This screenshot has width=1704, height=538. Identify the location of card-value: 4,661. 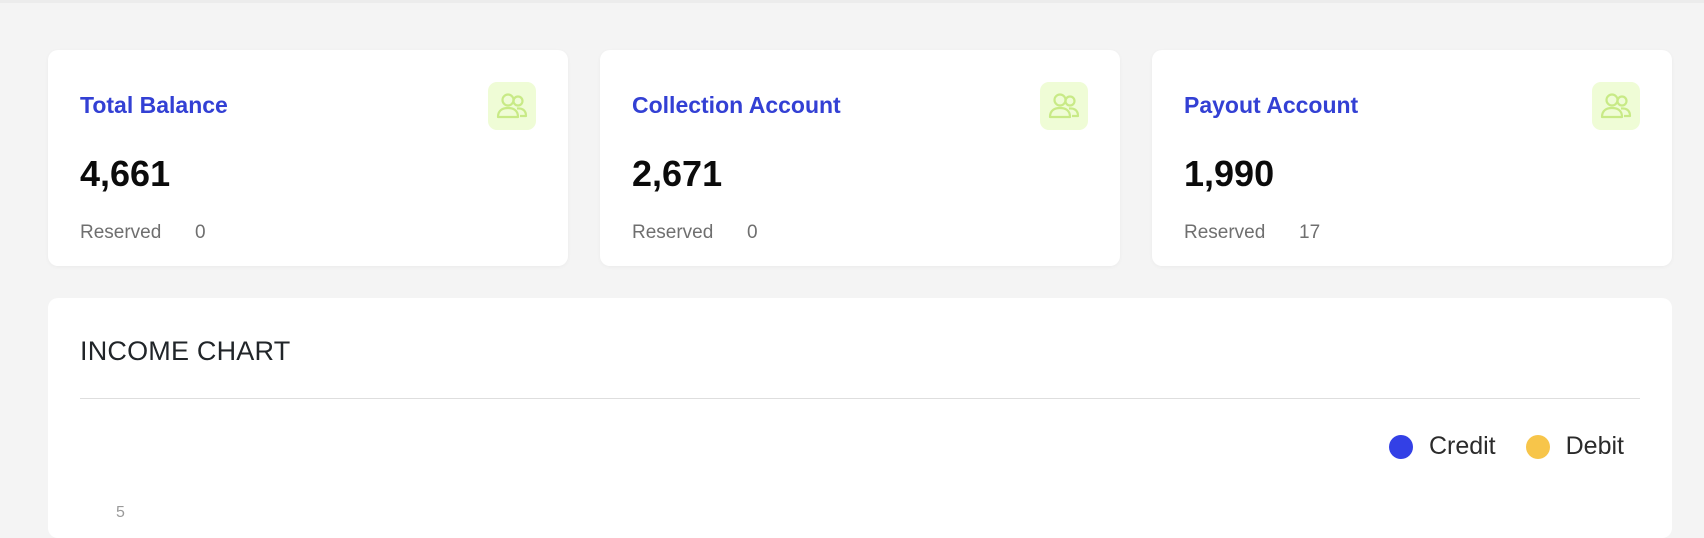
(125, 173).